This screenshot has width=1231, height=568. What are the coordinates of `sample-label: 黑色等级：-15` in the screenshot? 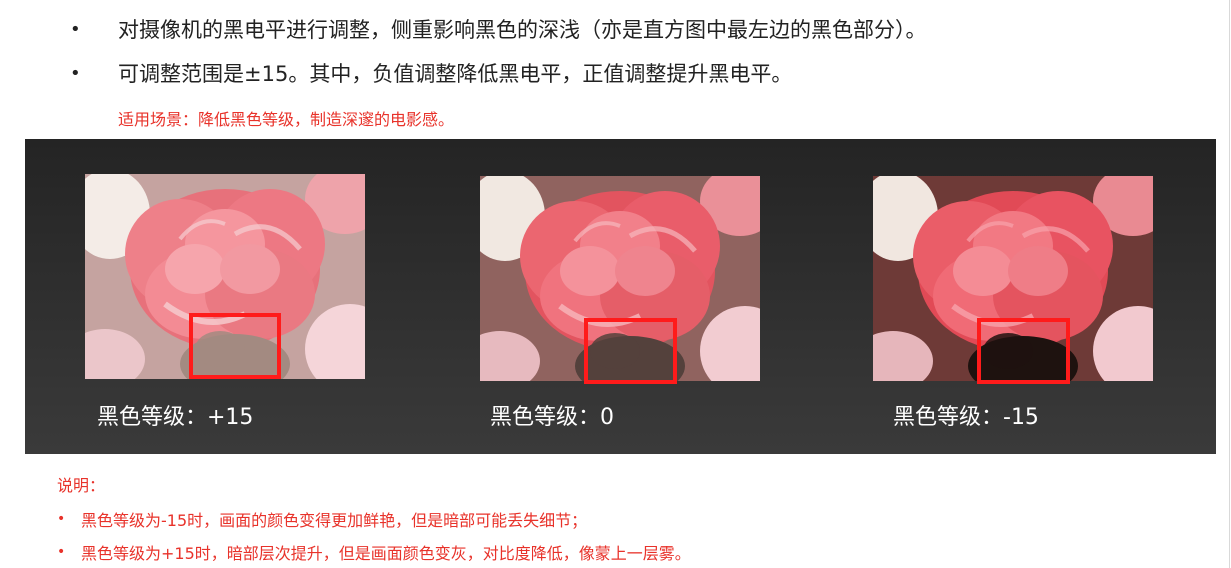 It's located at (966, 417).